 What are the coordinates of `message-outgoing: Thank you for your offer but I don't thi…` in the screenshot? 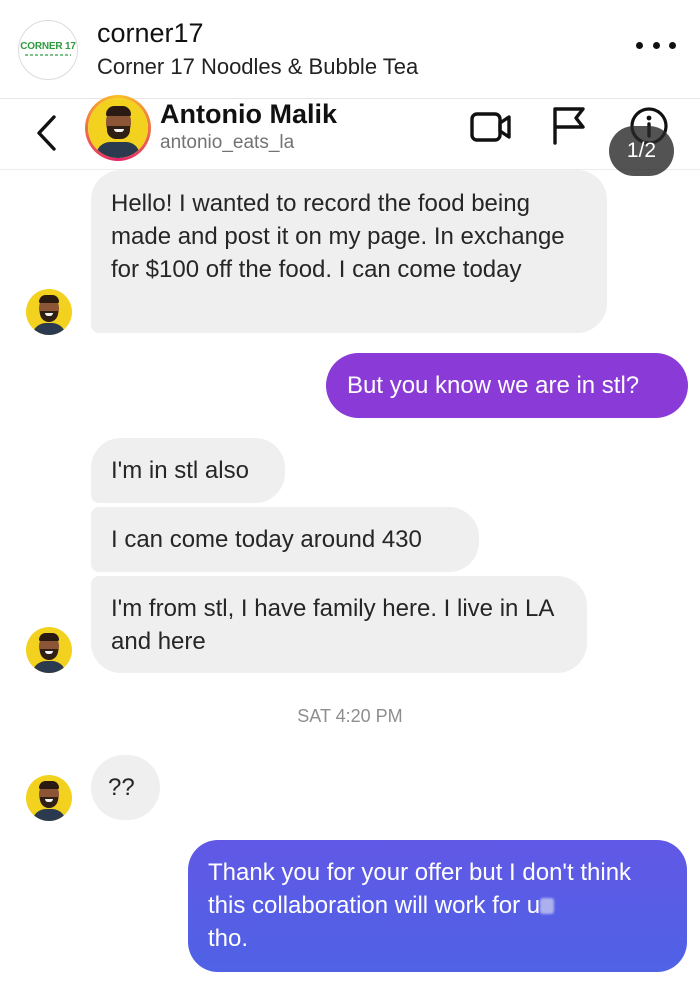 It's located at (437, 906).